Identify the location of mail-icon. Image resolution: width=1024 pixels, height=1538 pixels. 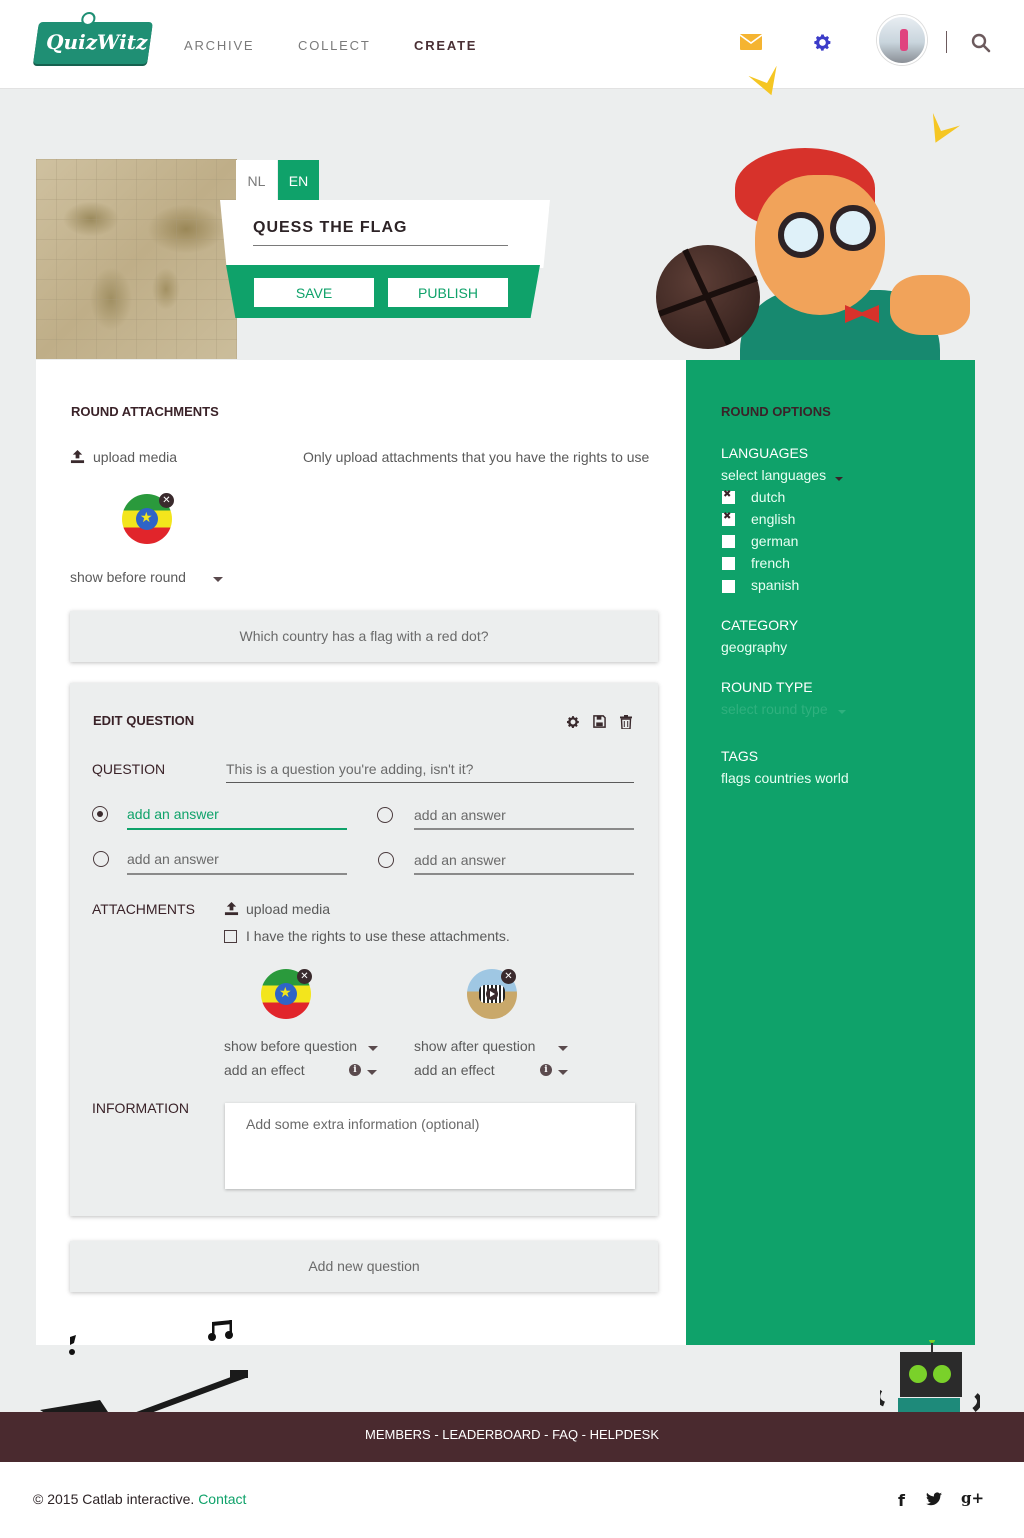
(751, 42).